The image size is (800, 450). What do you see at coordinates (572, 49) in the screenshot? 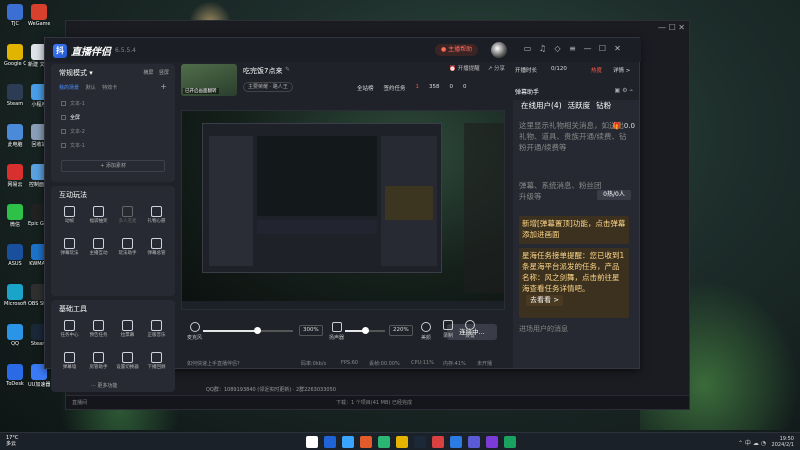
I see `menu-icon: ≡` at bounding box center [572, 49].